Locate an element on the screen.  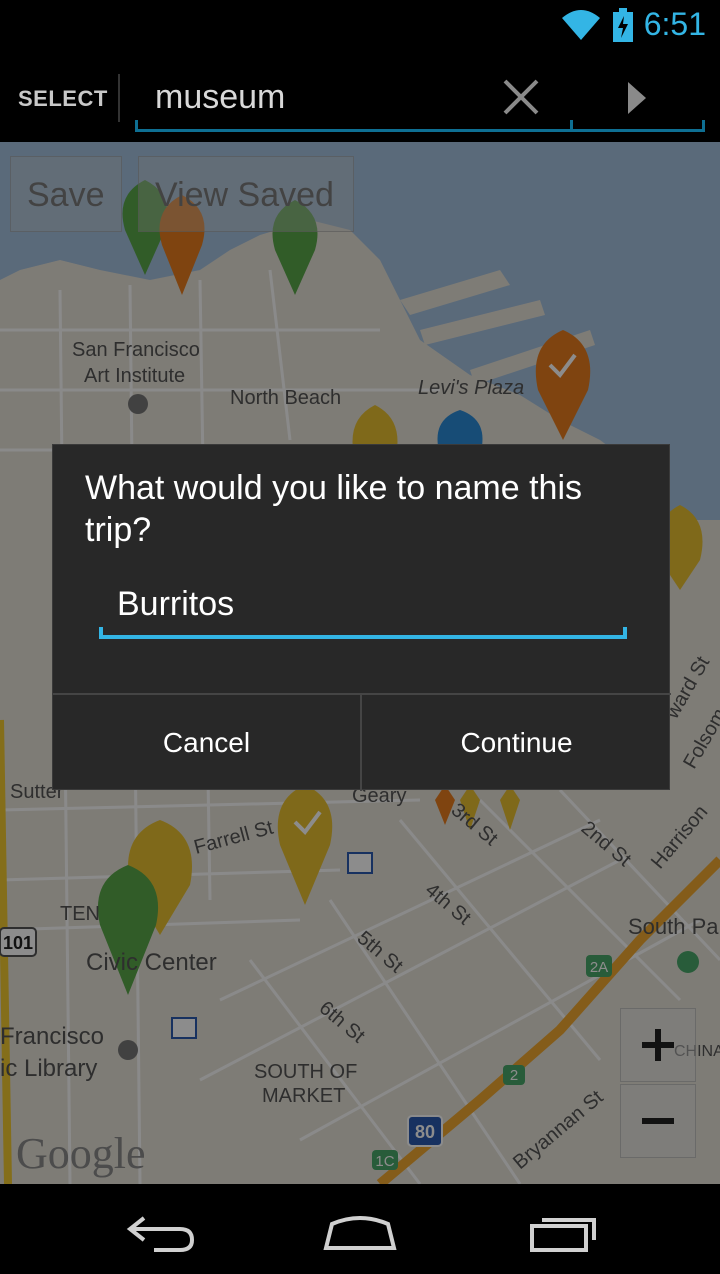
status-bar: 6:51 is located at coordinates (360, 25).